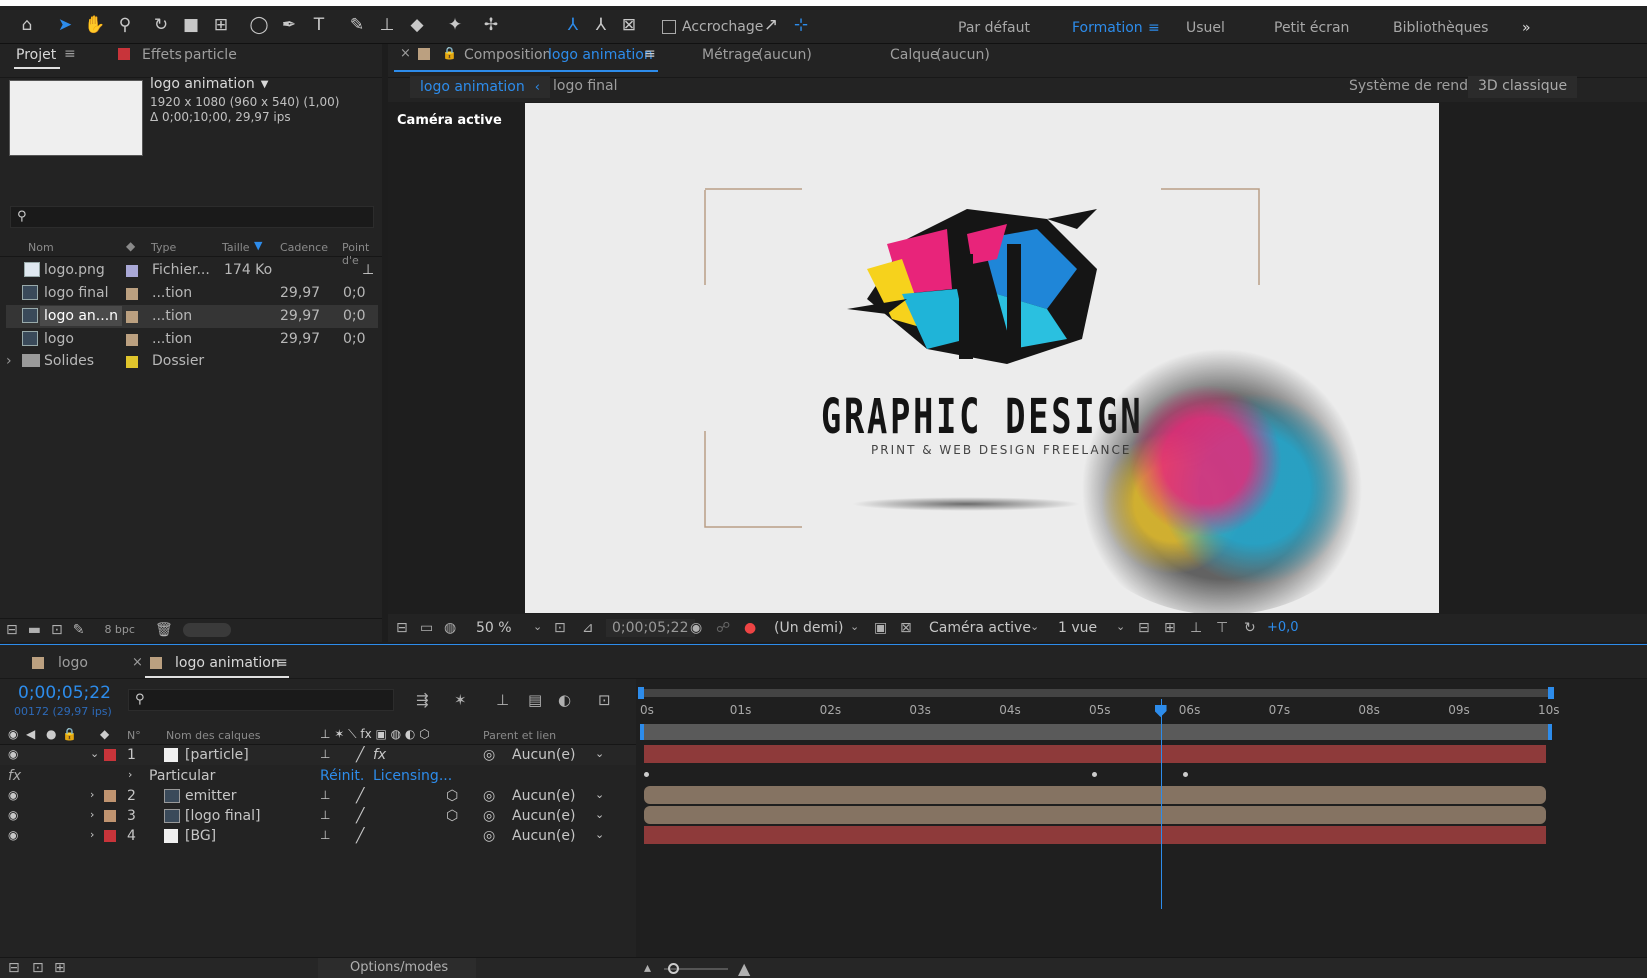 The height and width of the screenshot is (978, 1647). What do you see at coordinates (192, 217) in the screenshot?
I see `project-search-input: ⚲` at bounding box center [192, 217].